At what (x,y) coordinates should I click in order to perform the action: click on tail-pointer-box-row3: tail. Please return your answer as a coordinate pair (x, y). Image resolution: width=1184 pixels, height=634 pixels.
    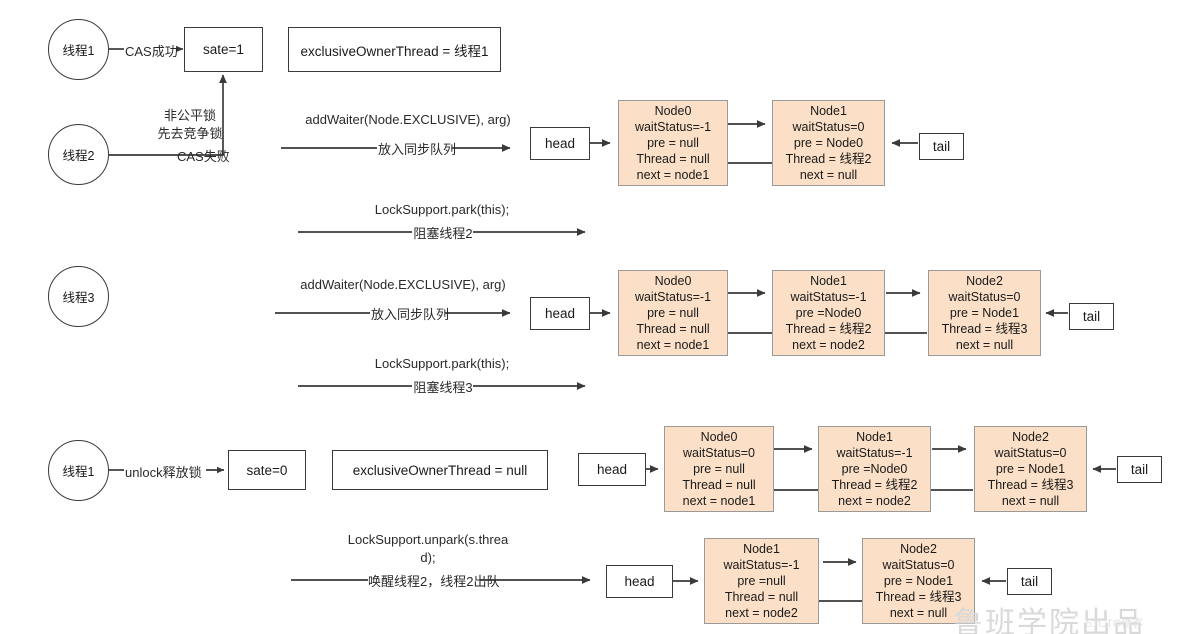
    Looking at the image, I should click on (1091, 316).